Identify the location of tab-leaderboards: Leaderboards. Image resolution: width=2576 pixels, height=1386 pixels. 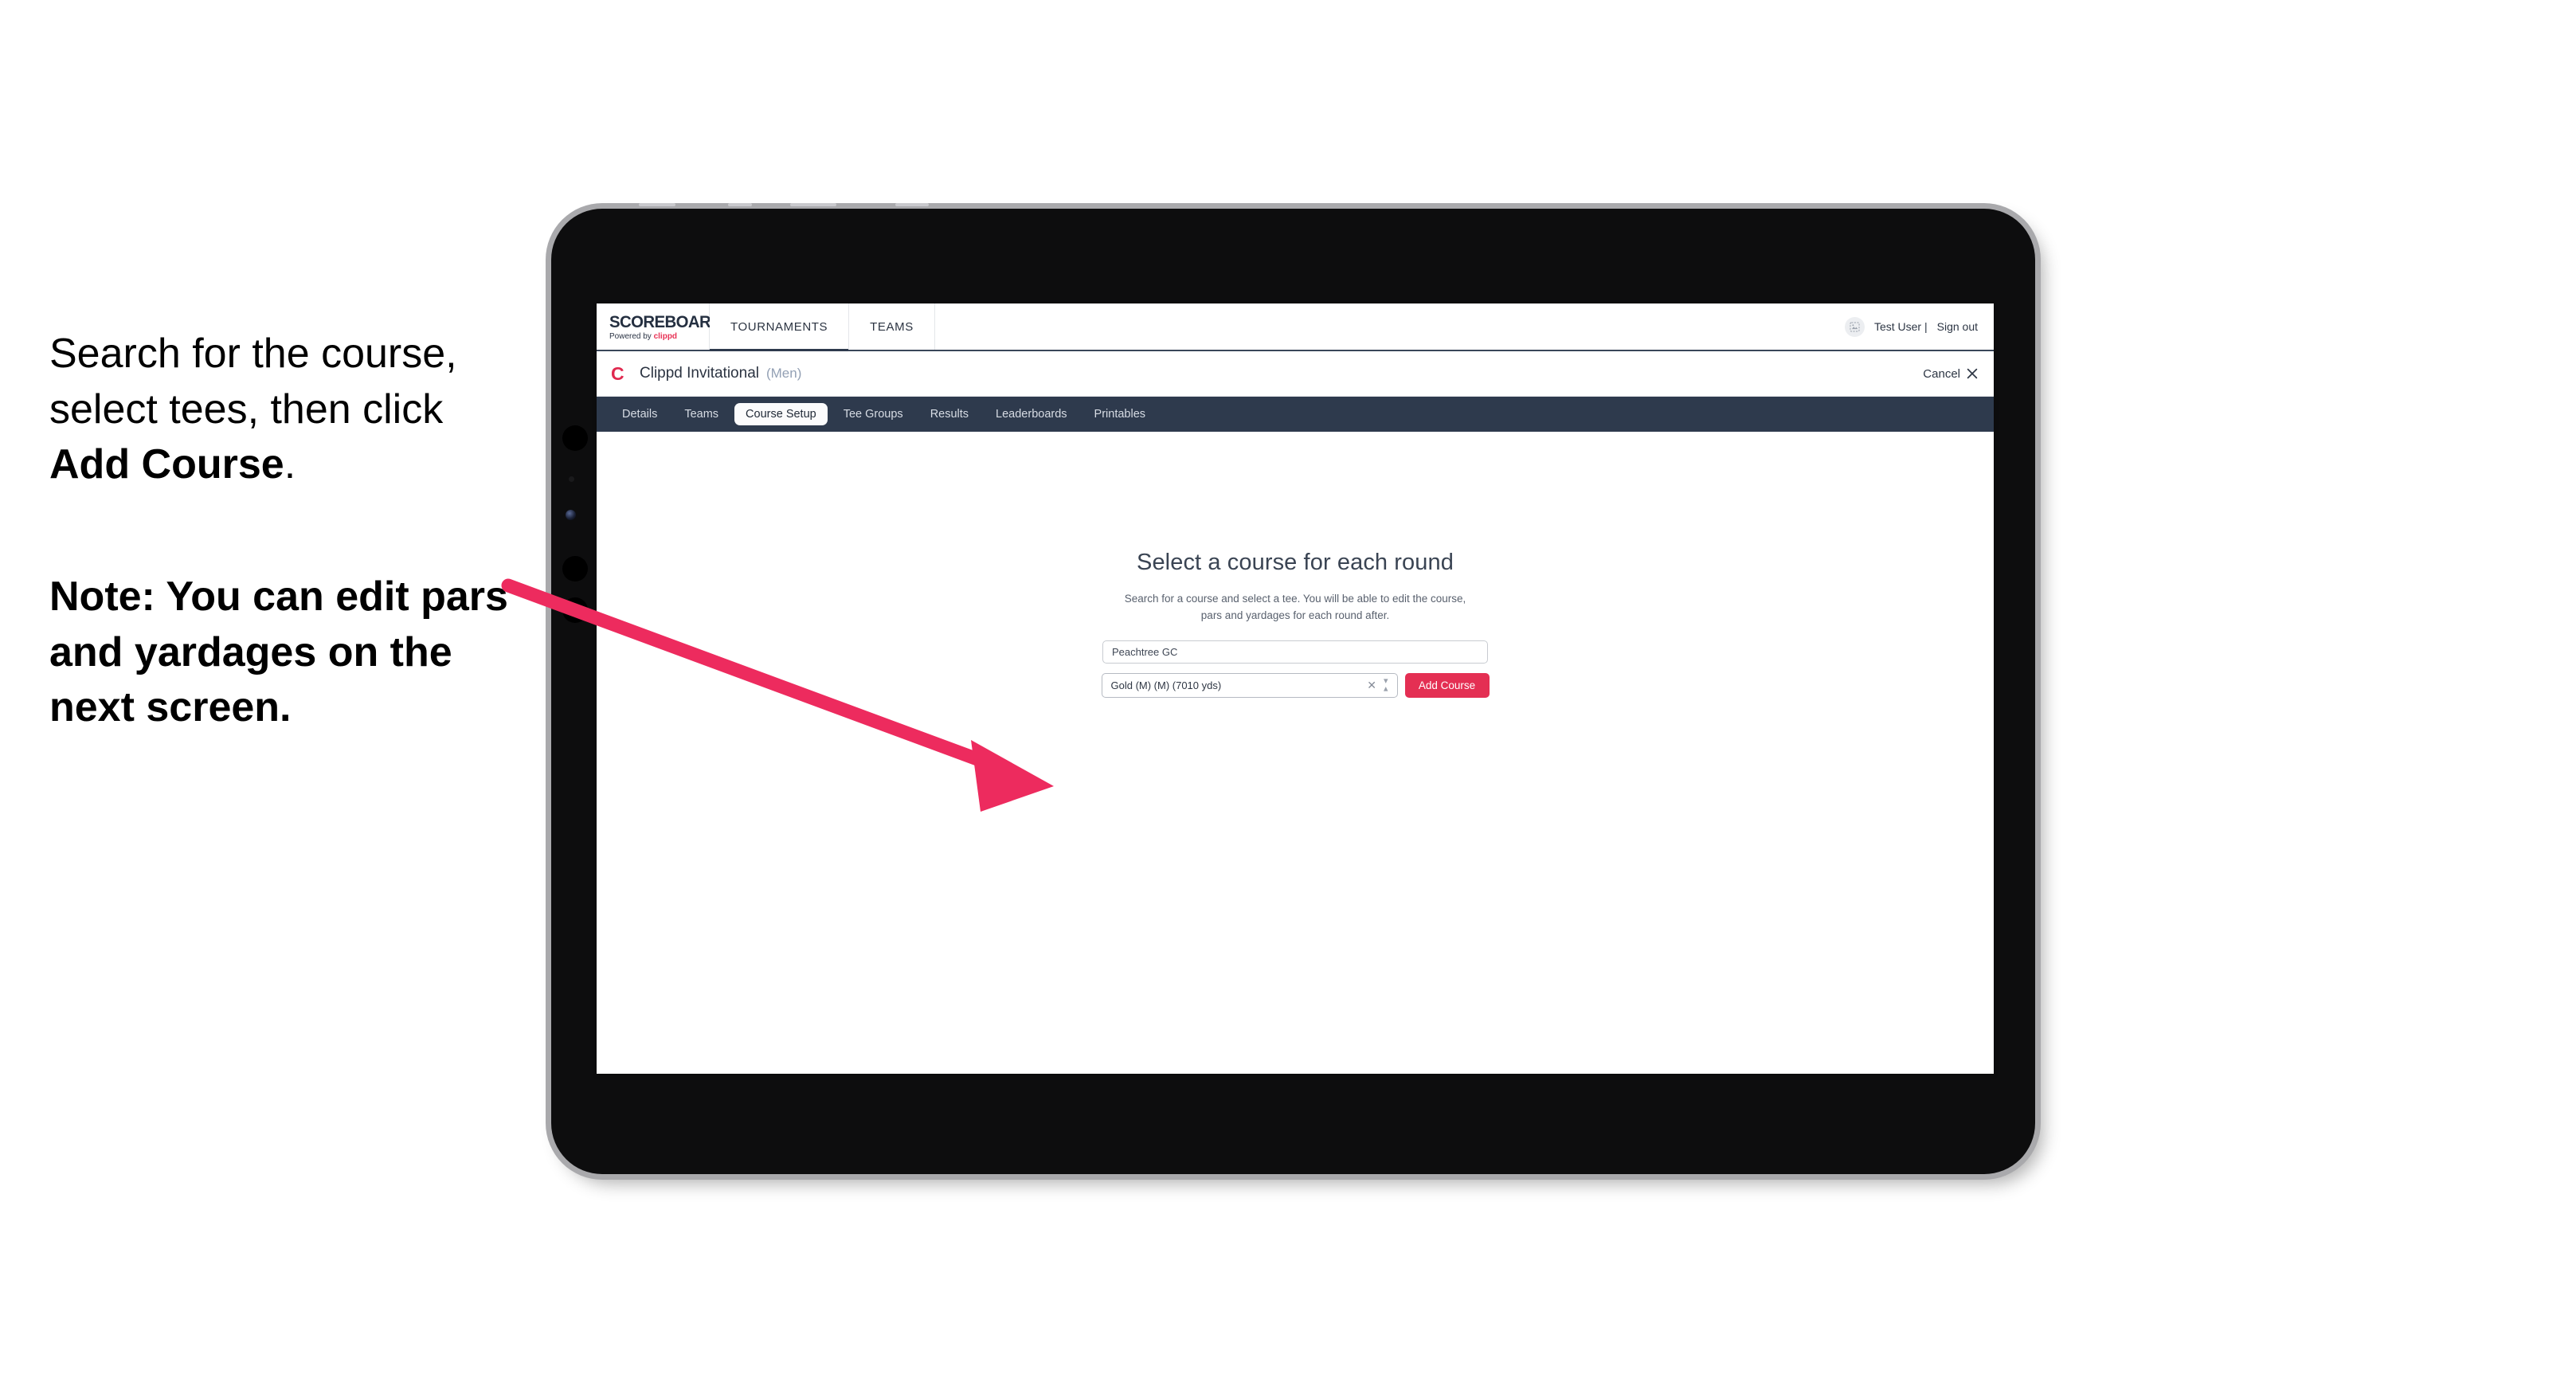
(1032, 414).